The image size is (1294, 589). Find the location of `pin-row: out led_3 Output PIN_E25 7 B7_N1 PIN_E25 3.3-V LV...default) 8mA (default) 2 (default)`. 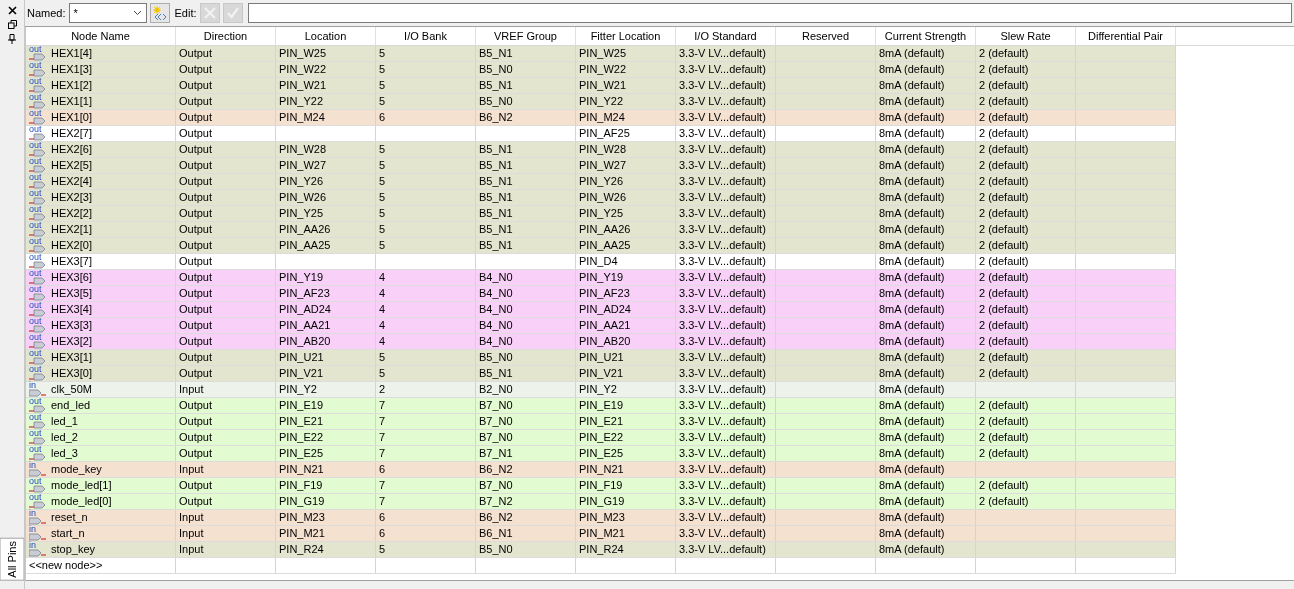

pin-row: out led_3 Output PIN_E25 7 B7_N1 PIN_E25 3.3-V LV...default) 8mA (default) 2 (default) is located at coordinates (601, 454).